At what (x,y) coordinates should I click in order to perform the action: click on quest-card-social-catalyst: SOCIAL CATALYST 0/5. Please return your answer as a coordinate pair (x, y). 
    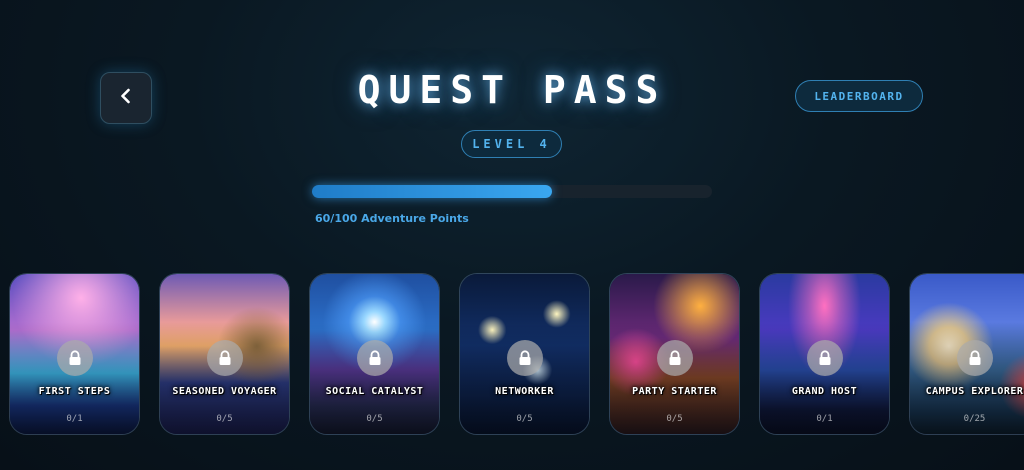
    Looking at the image, I should click on (374, 354).